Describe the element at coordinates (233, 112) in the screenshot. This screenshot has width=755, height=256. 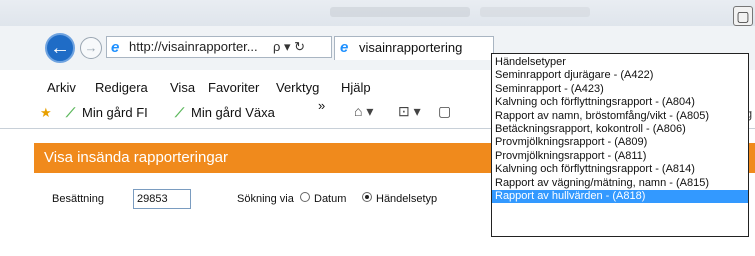
I see `fav-min-gard-vaxa: Min gård Växa` at that location.